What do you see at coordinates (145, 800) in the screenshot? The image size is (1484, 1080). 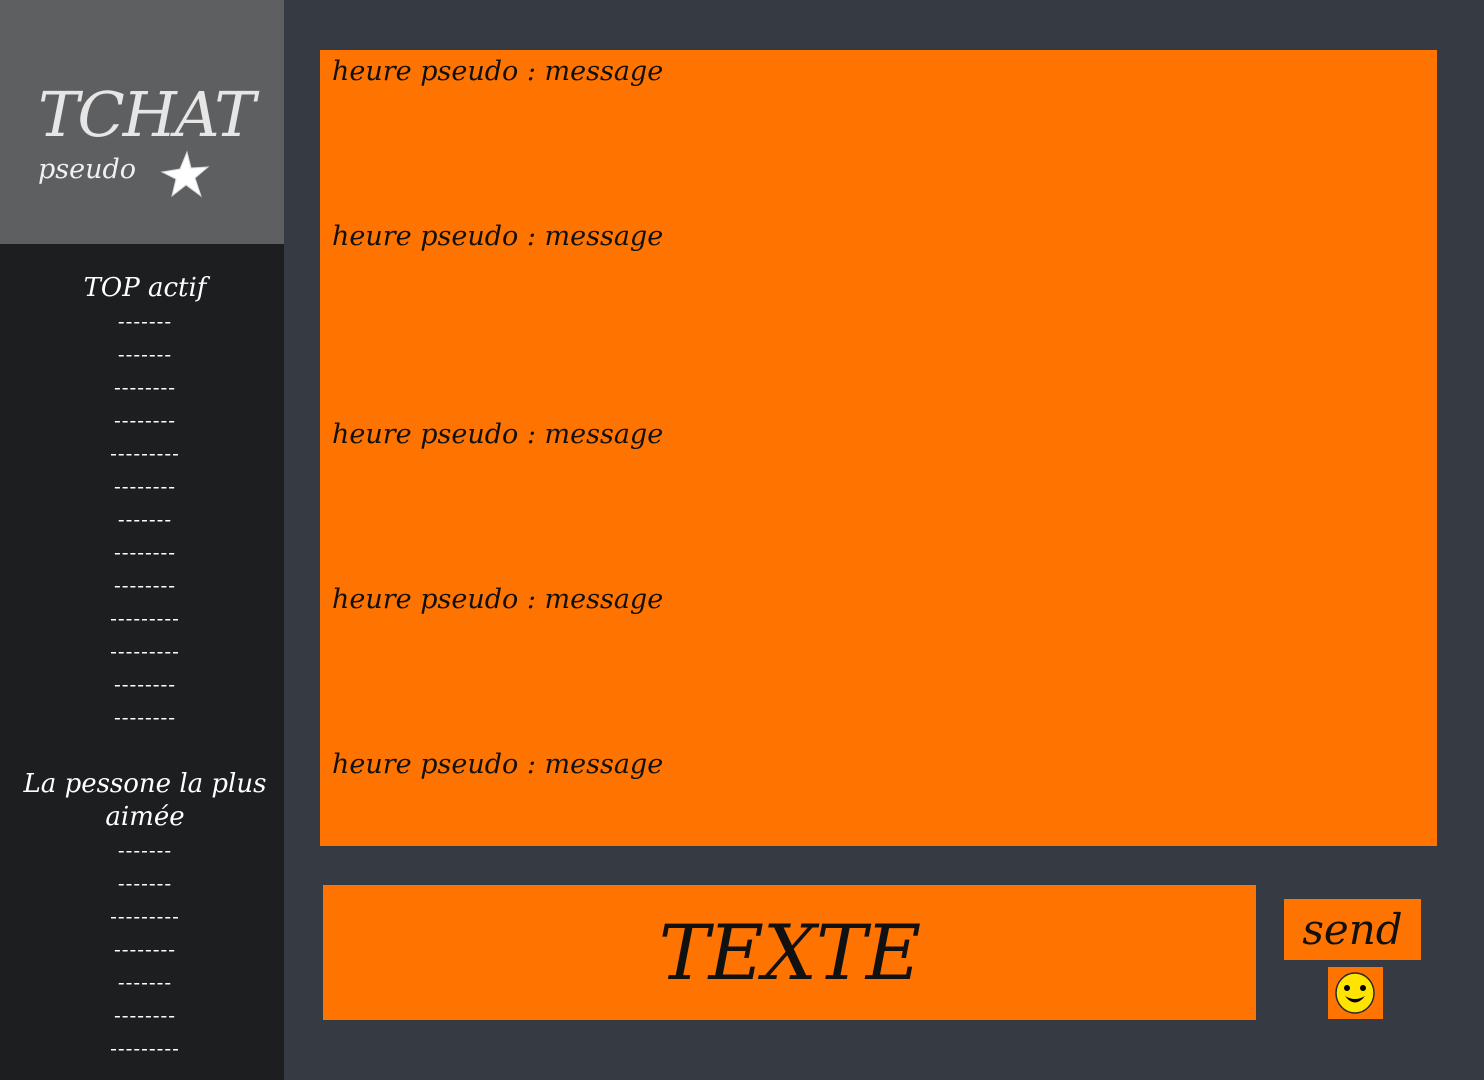 I see `section-heading-most-liked: La pessone la plus aimée` at bounding box center [145, 800].